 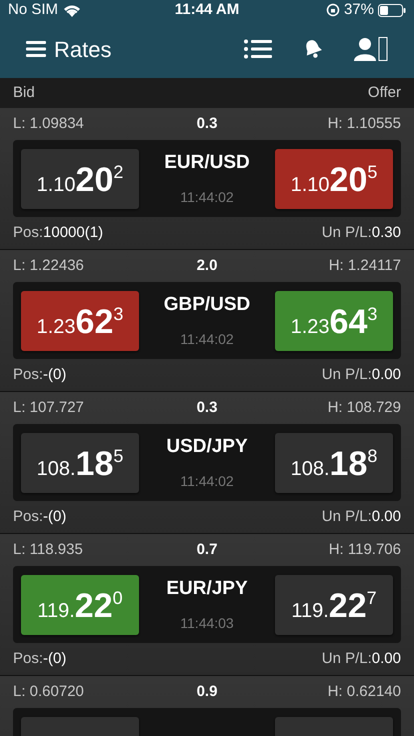 I want to click on menu-icon, so click(x=36, y=49).